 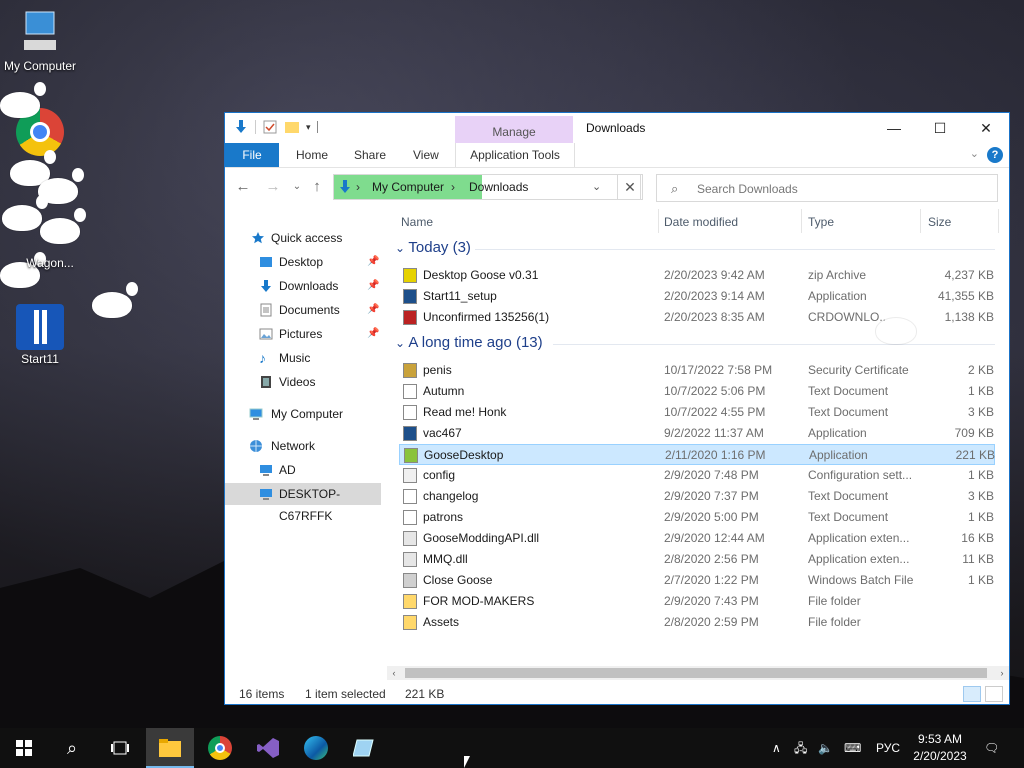 I want to click on file-name: GooseModdingAPI.dll, so click(x=481, y=538).